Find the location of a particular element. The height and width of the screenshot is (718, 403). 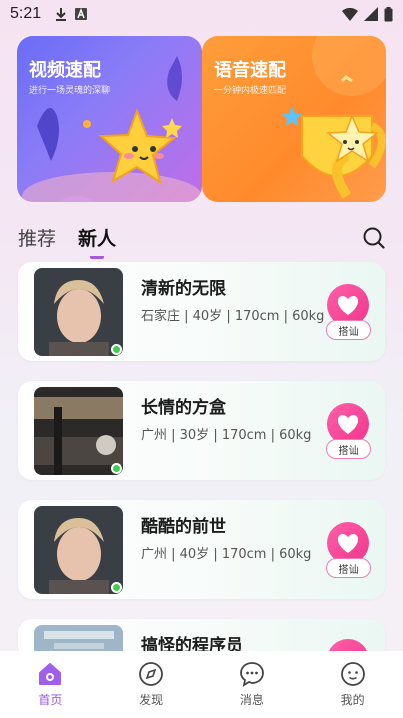

user-card: 酷酷的前世 广州 | 40岁 | 170cm | 60kg 搭讪 is located at coordinates (201, 549).